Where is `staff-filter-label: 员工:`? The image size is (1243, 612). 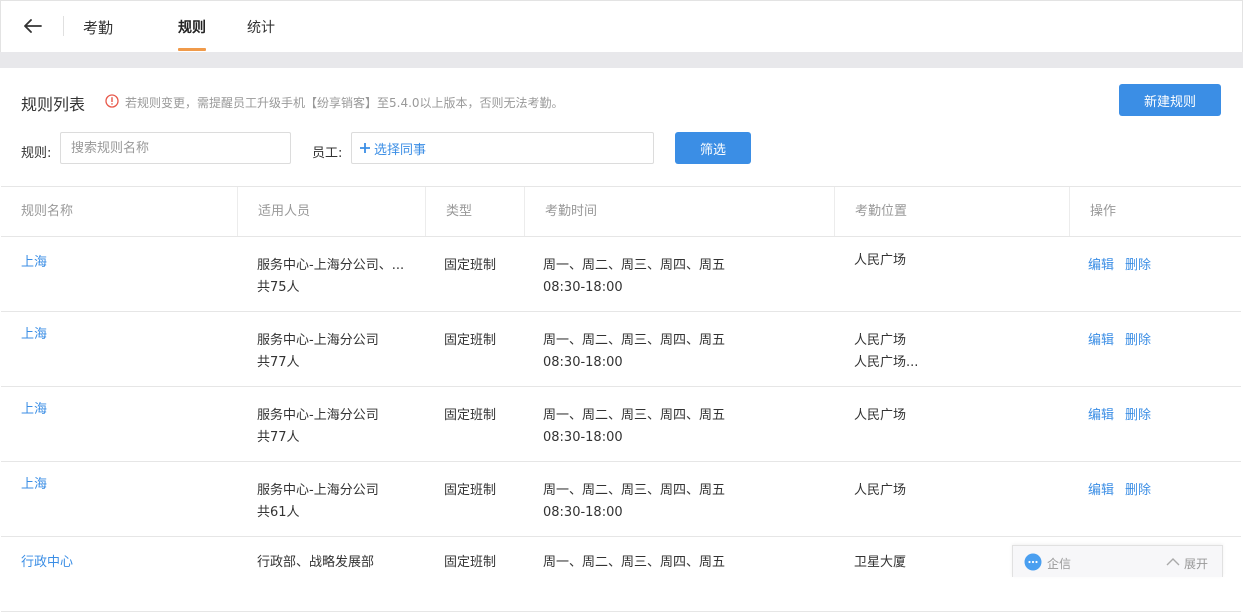
staff-filter-label: 员工: is located at coordinates (327, 153).